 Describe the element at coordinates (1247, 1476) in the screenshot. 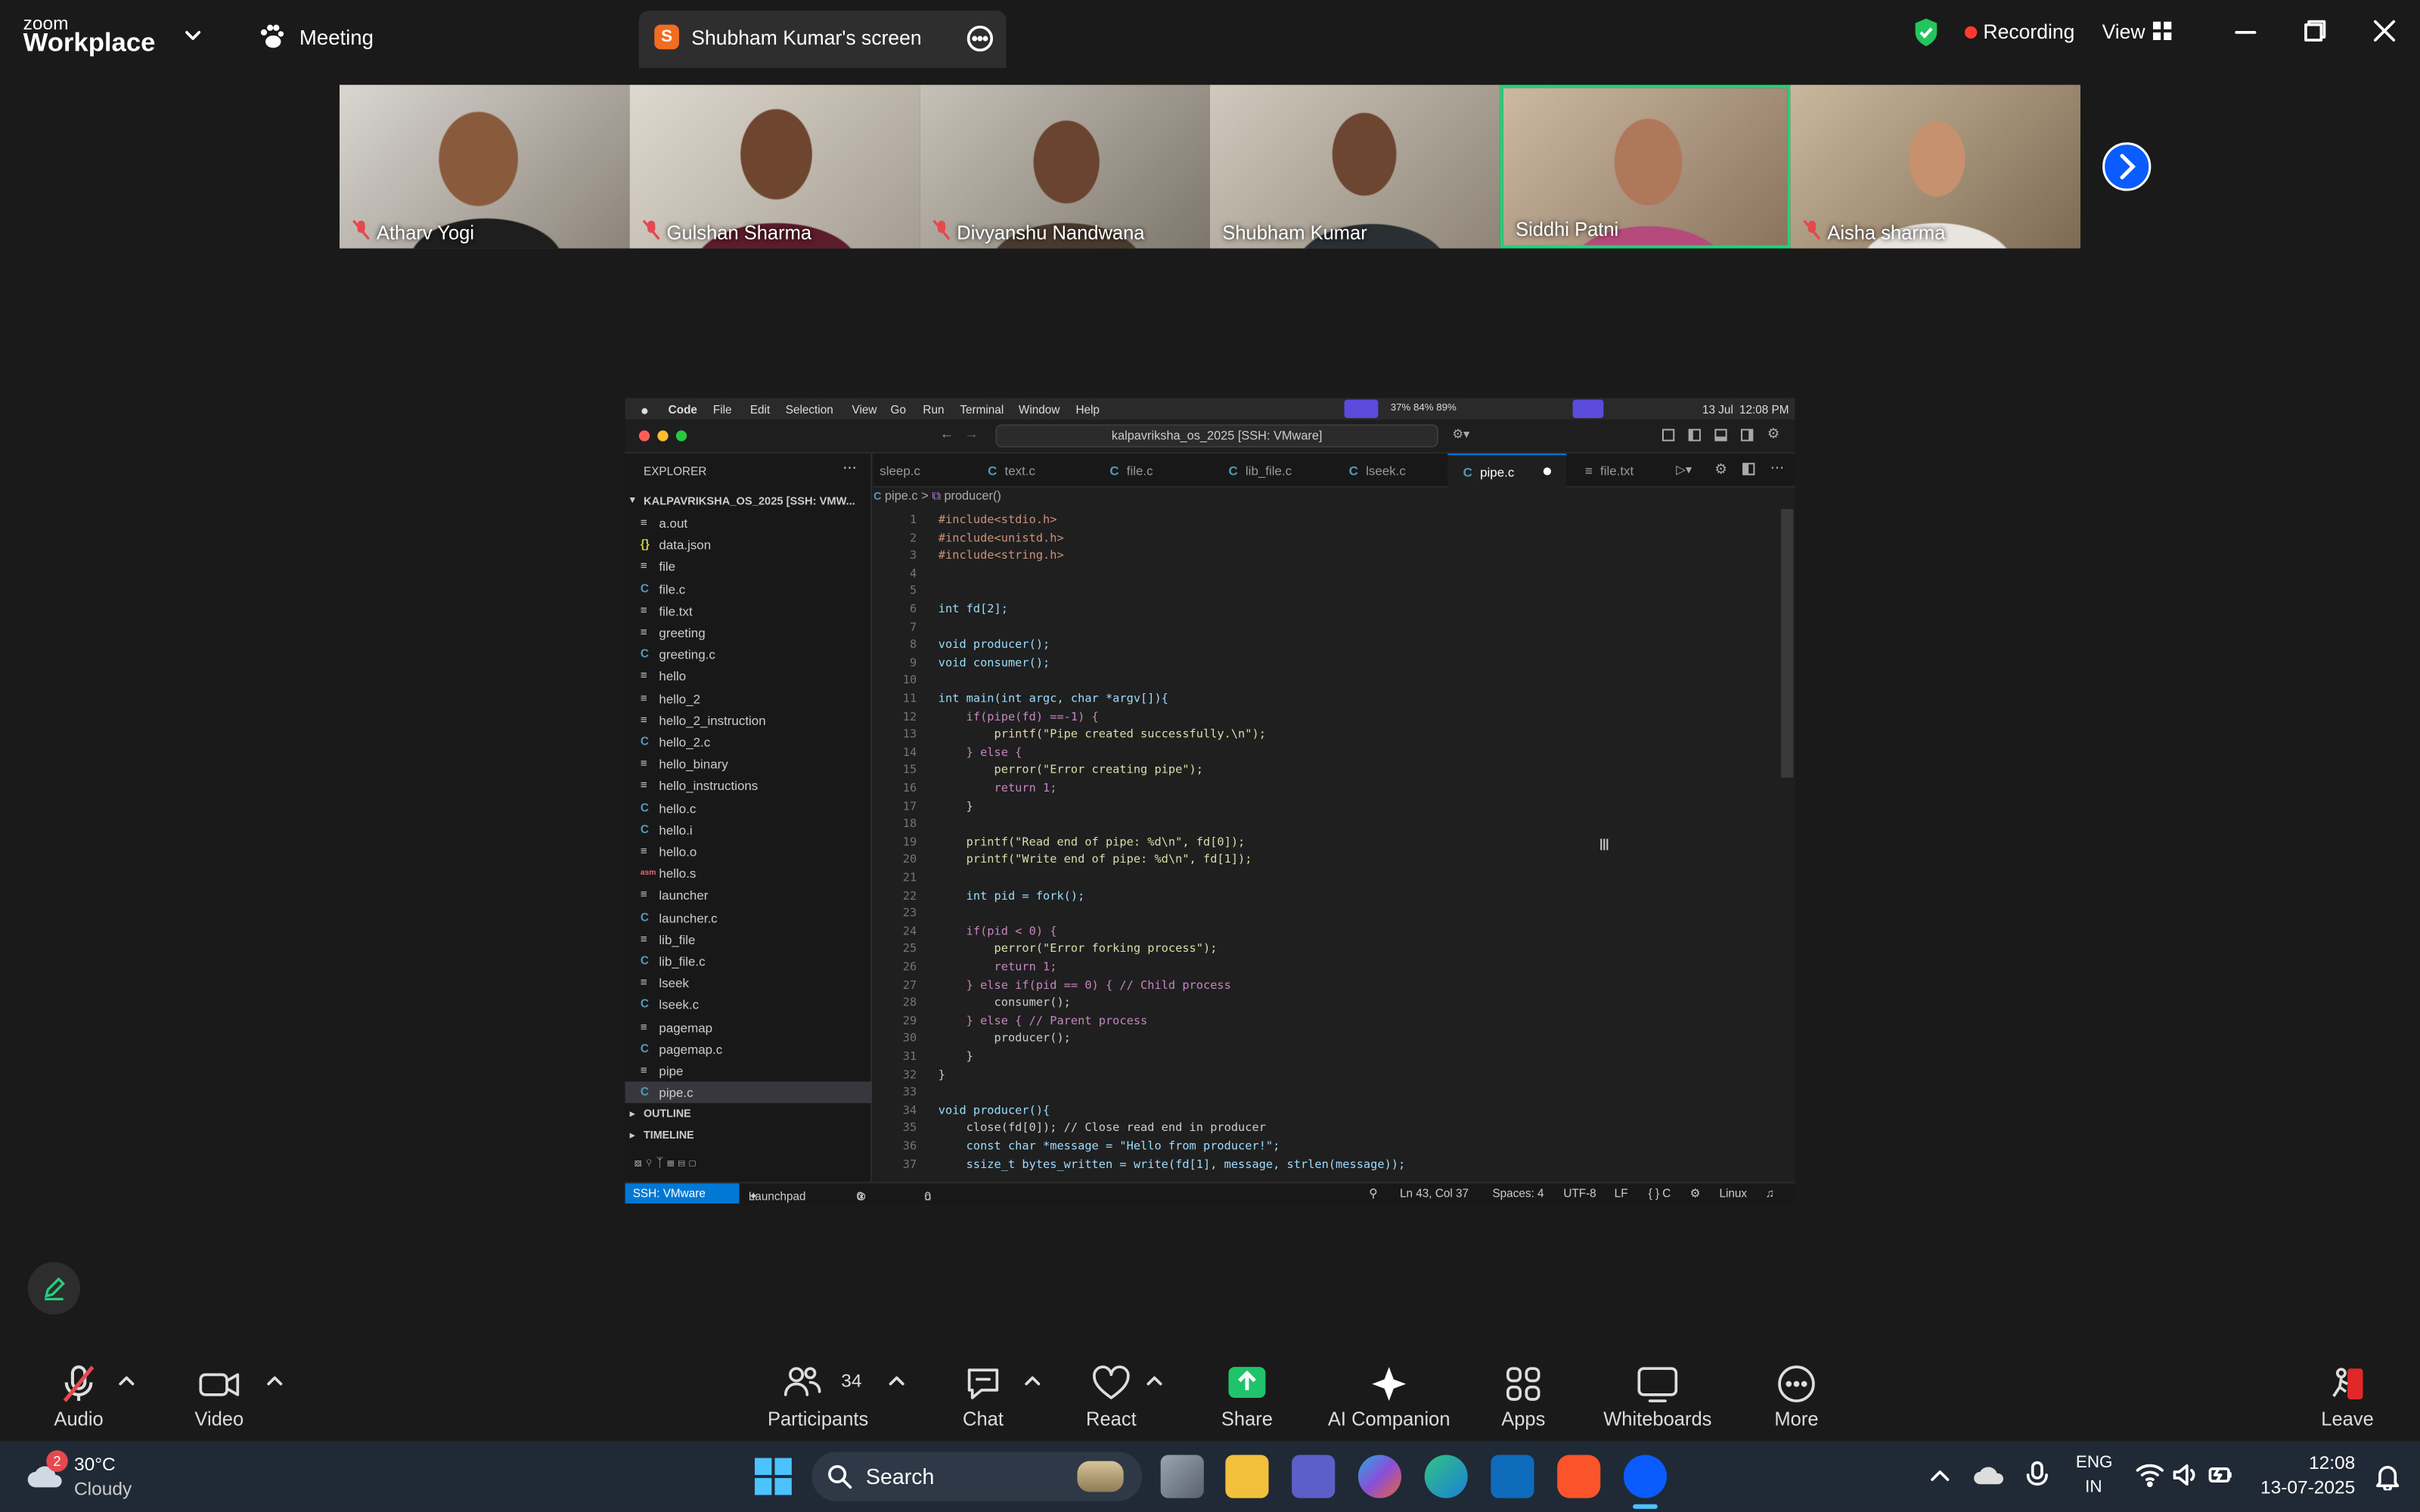

I see `file-explorer-icon` at that location.